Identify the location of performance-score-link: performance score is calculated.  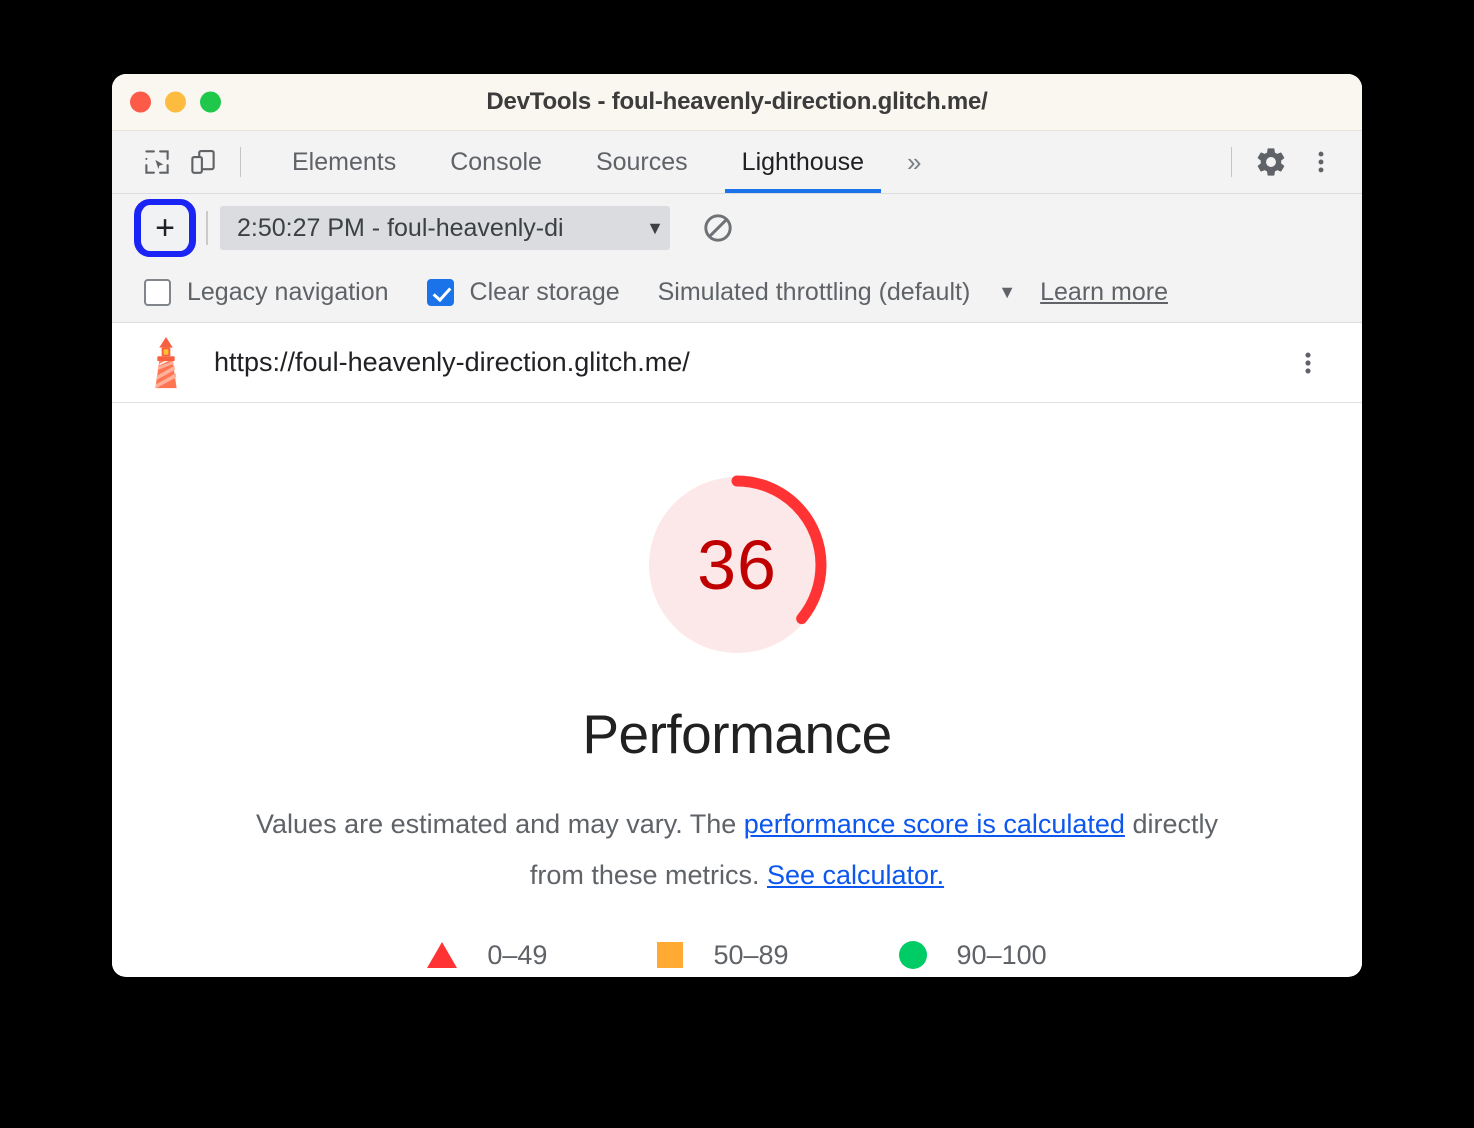
(934, 824).